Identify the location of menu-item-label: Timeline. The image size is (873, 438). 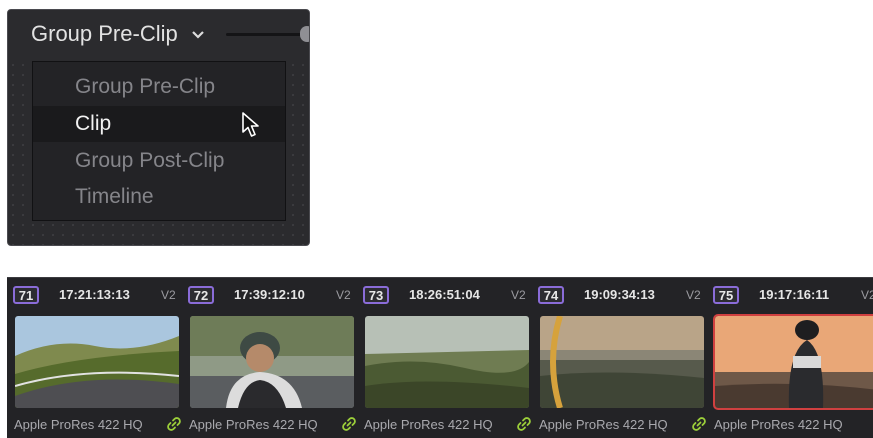
(114, 196).